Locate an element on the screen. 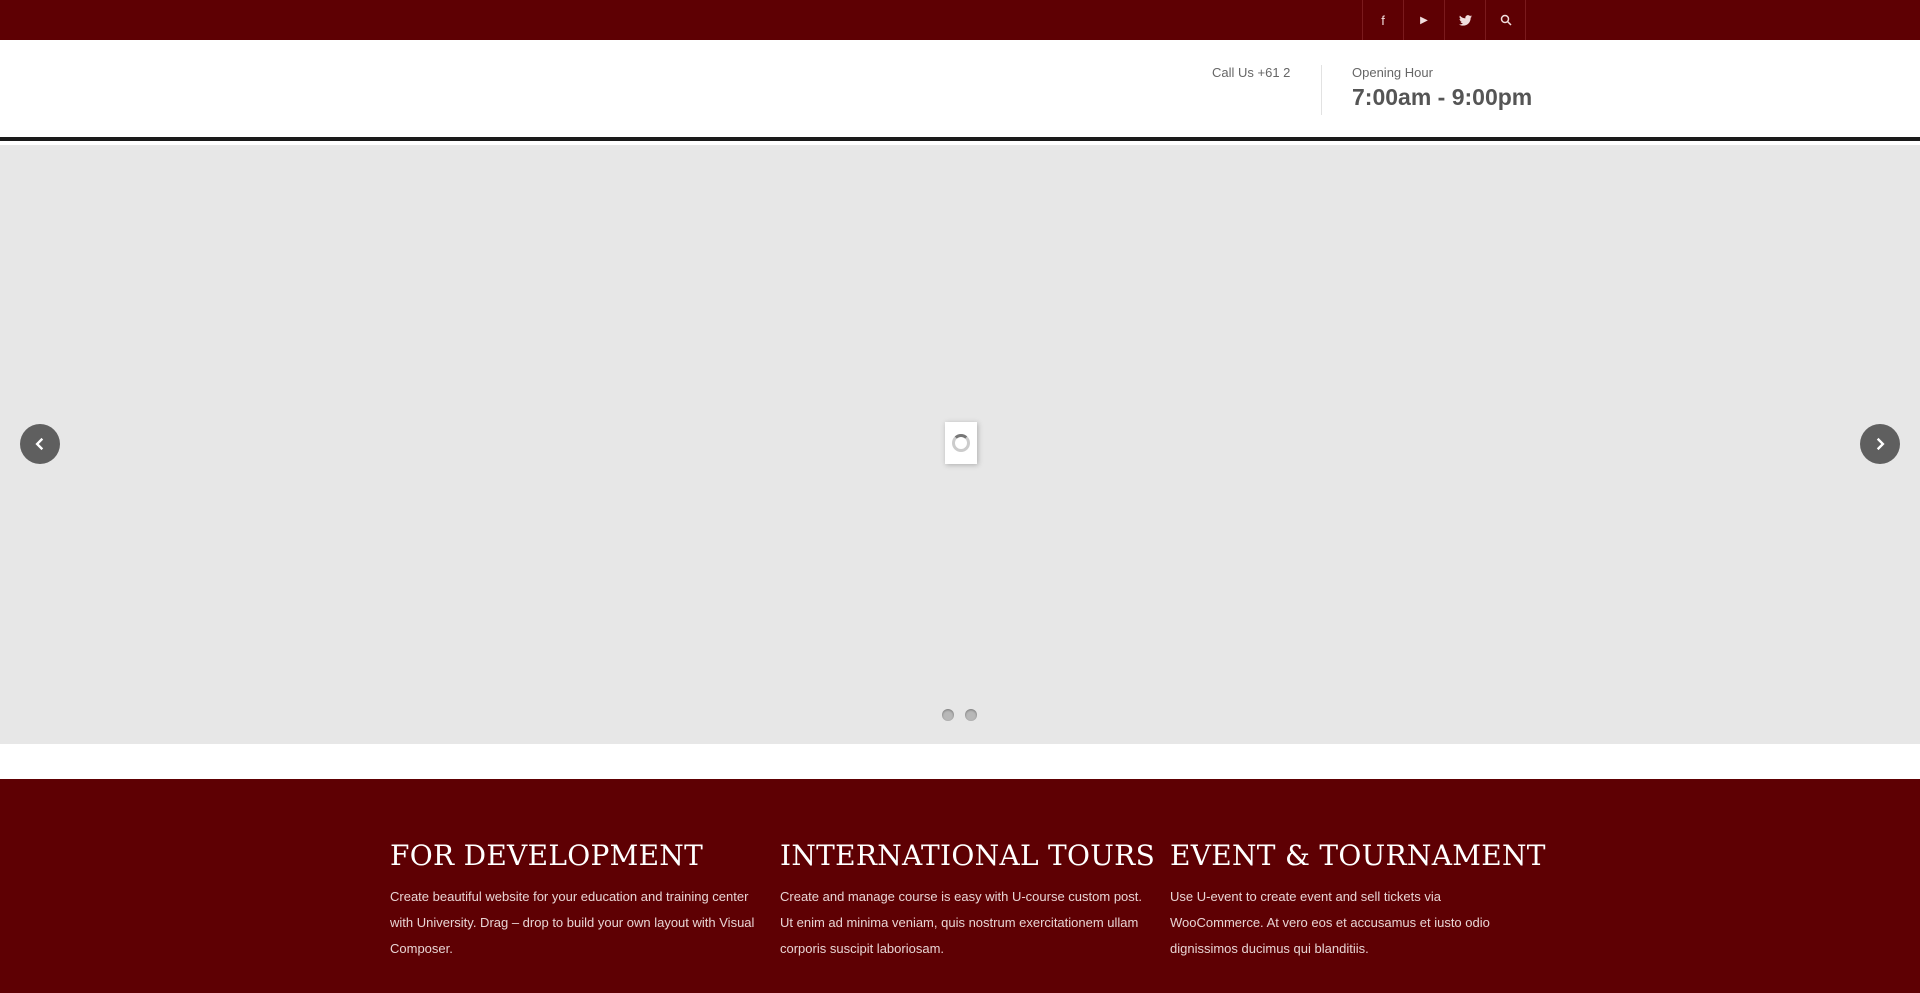 This screenshot has width=1920, height=993. slider-prev-button is located at coordinates (40, 444).